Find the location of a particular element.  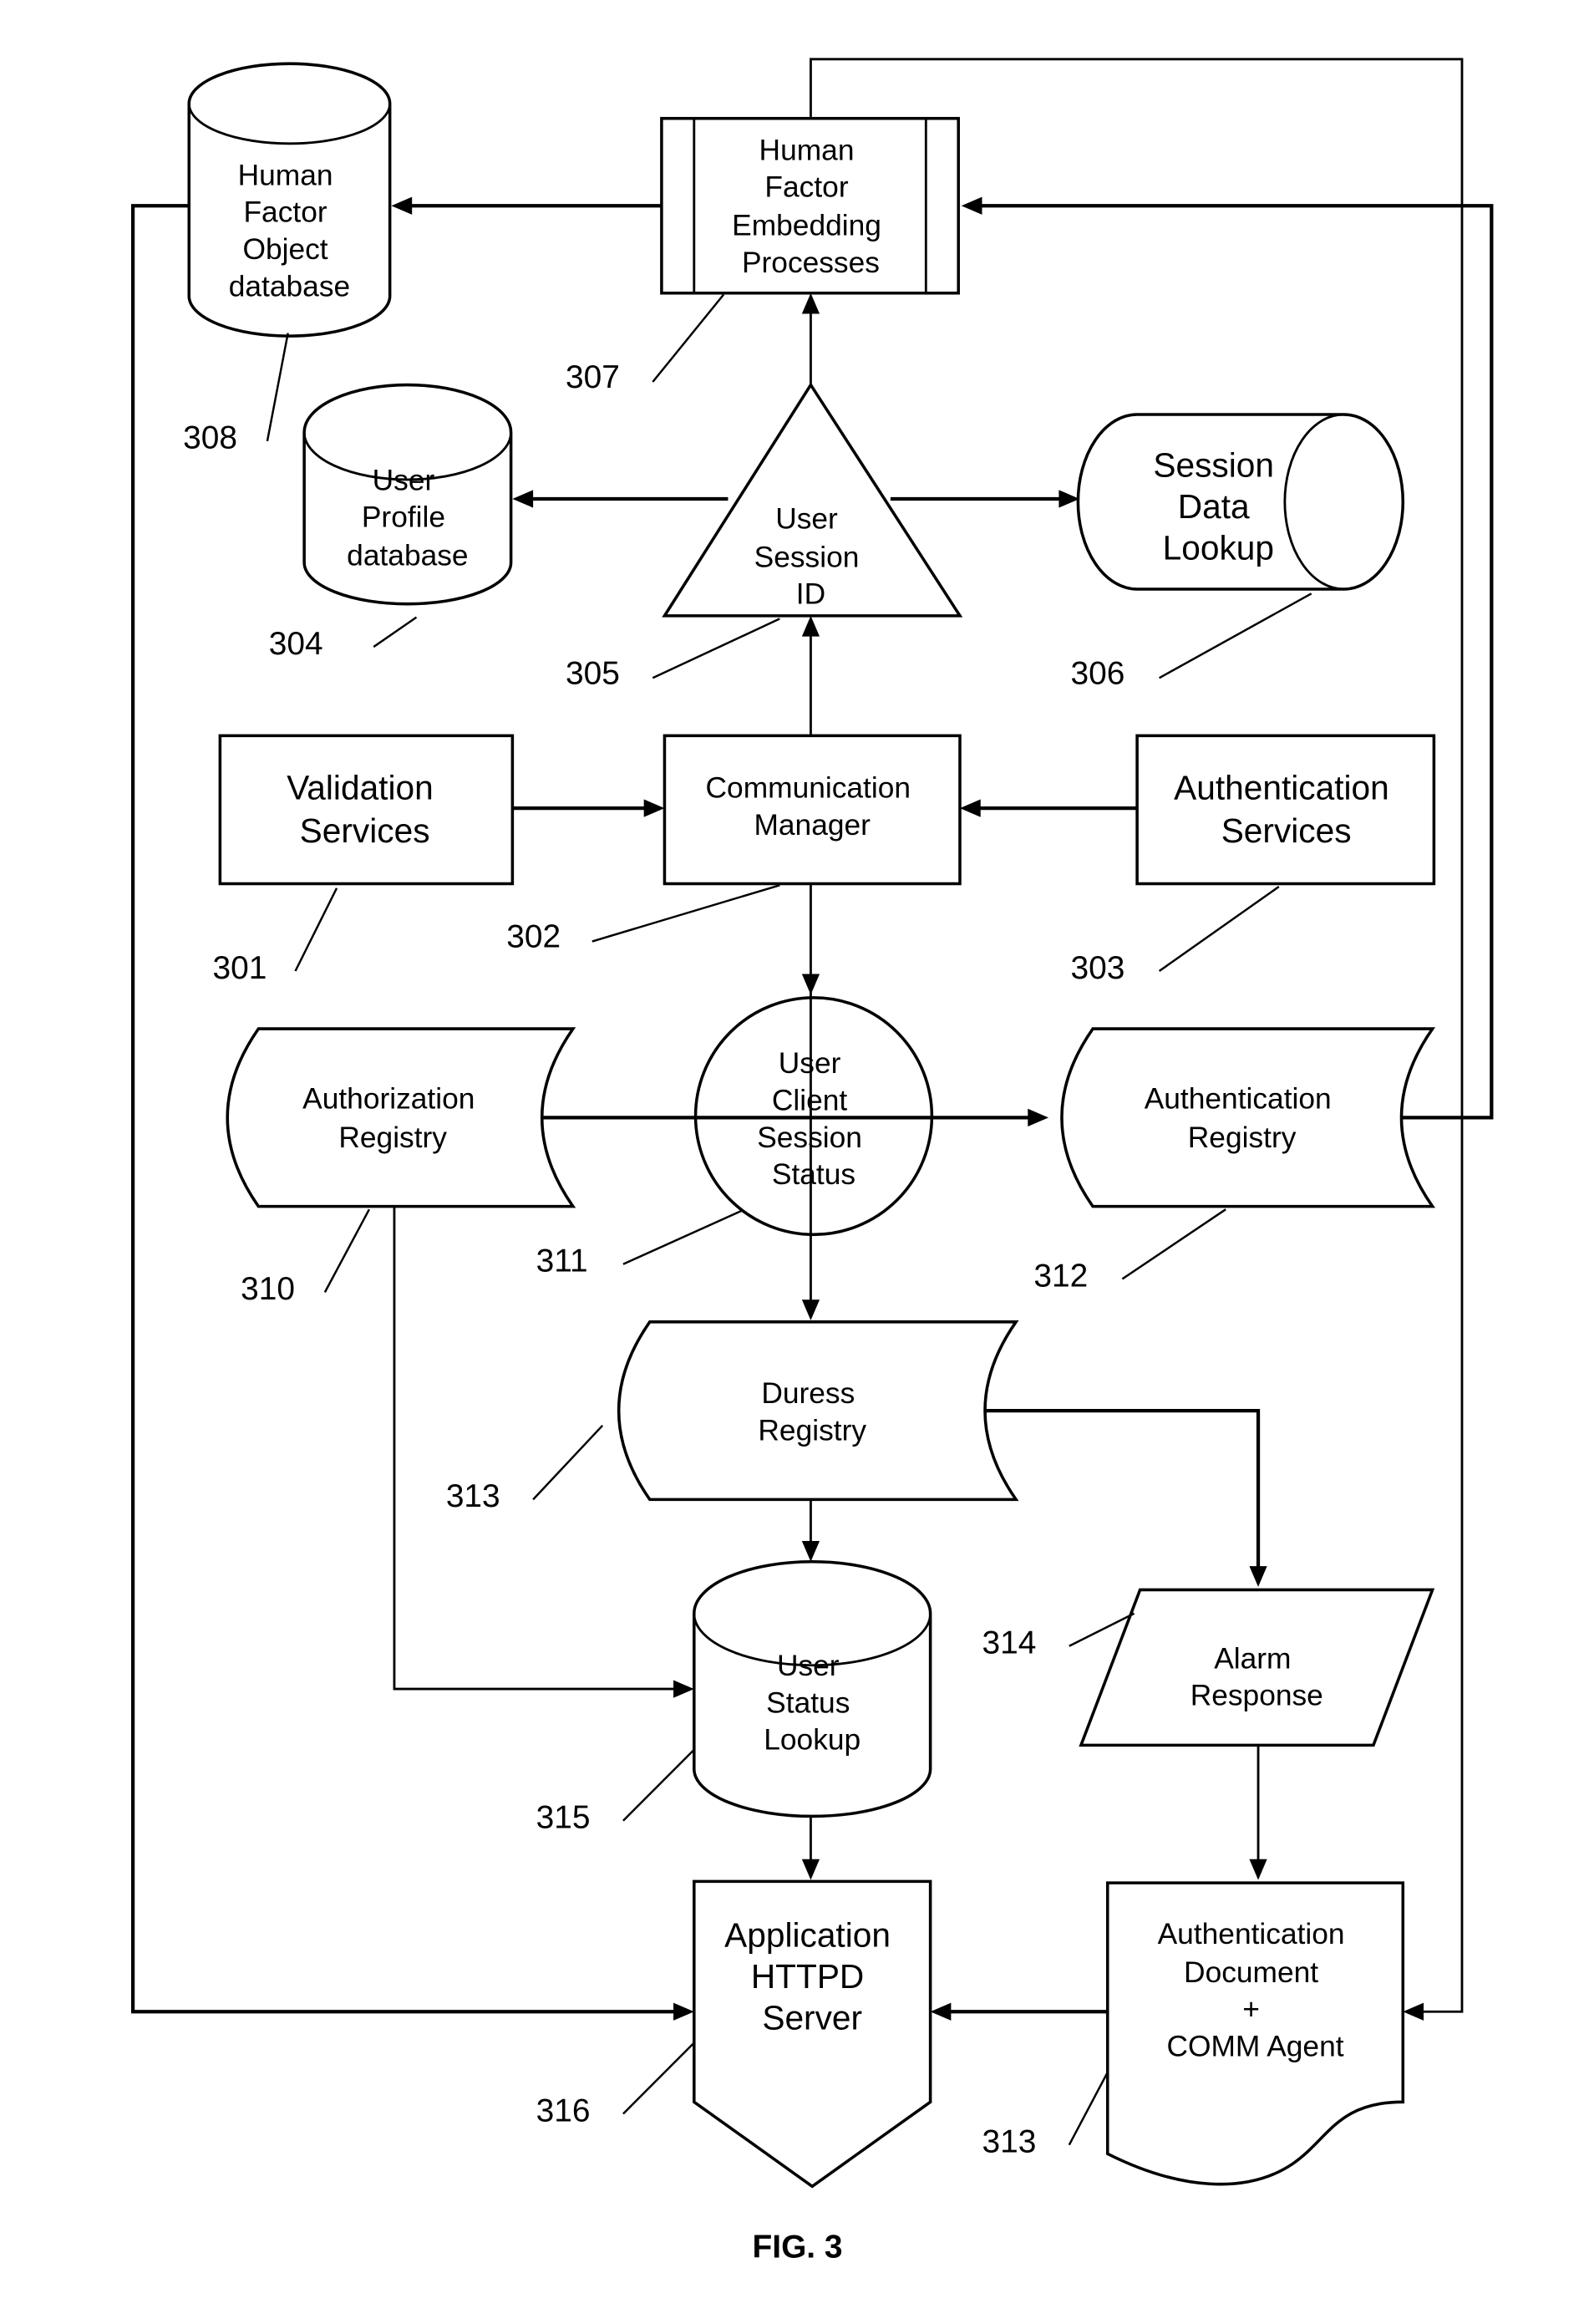

node-user-status-lookup: User Status Lookup is located at coordinates (812, 1689).